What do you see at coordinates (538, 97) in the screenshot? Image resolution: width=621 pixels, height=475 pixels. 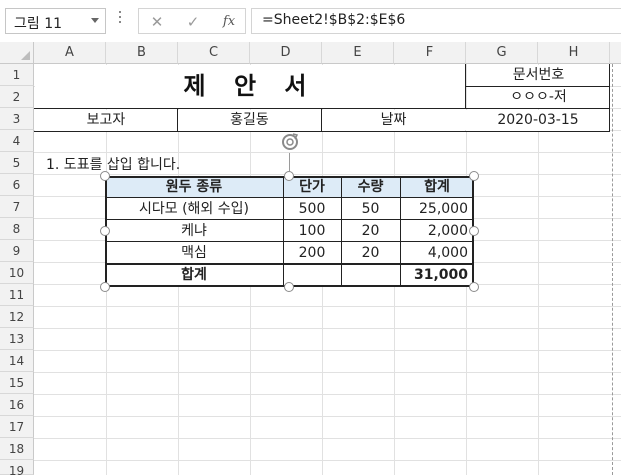 I see `doc-number-value: ㅇㅇㅇ-저` at bounding box center [538, 97].